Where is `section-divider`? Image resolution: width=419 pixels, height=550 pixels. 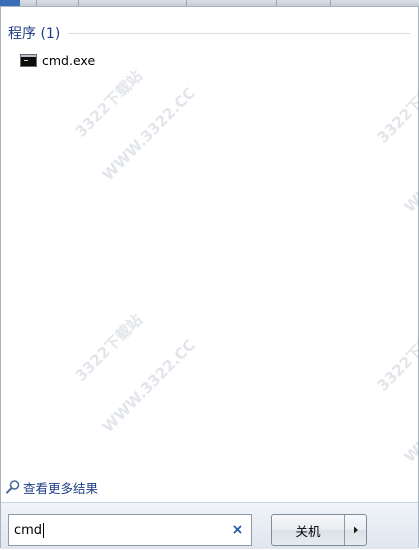 section-divider is located at coordinates (239, 33).